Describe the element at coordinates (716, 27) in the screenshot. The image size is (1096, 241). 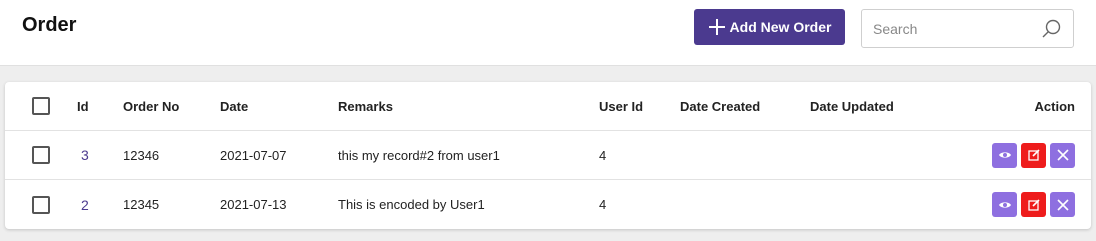
I see `plus-icon` at that location.